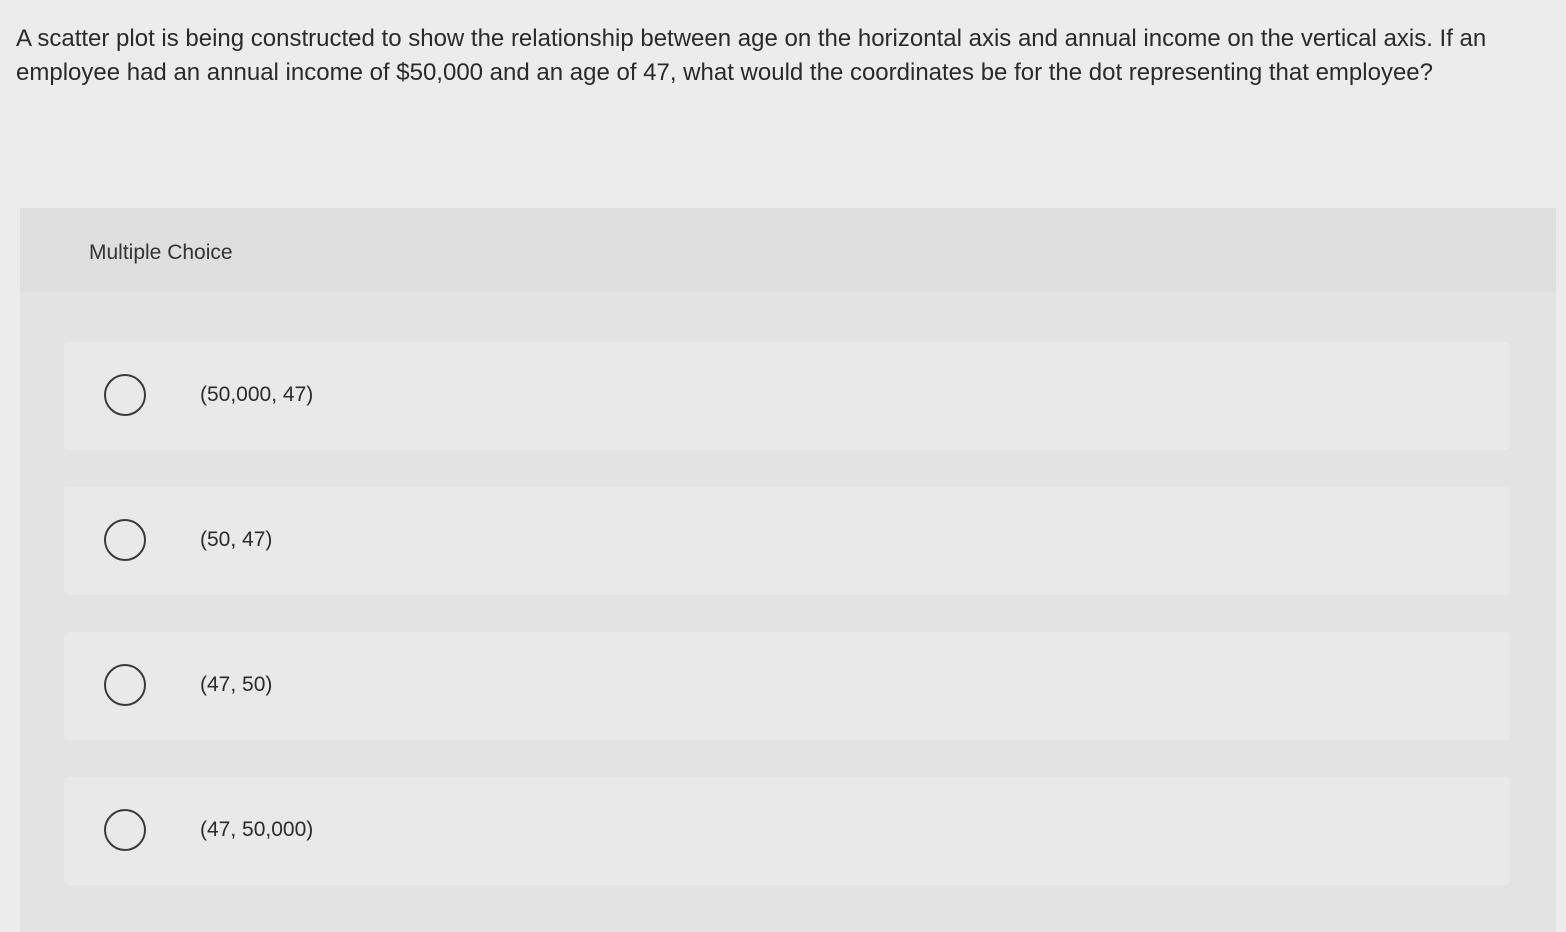 This screenshot has width=1566, height=932. What do you see at coordinates (257, 829) in the screenshot?
I see `choice-label: (47, 50,000)` at bounding box center [257, 829].